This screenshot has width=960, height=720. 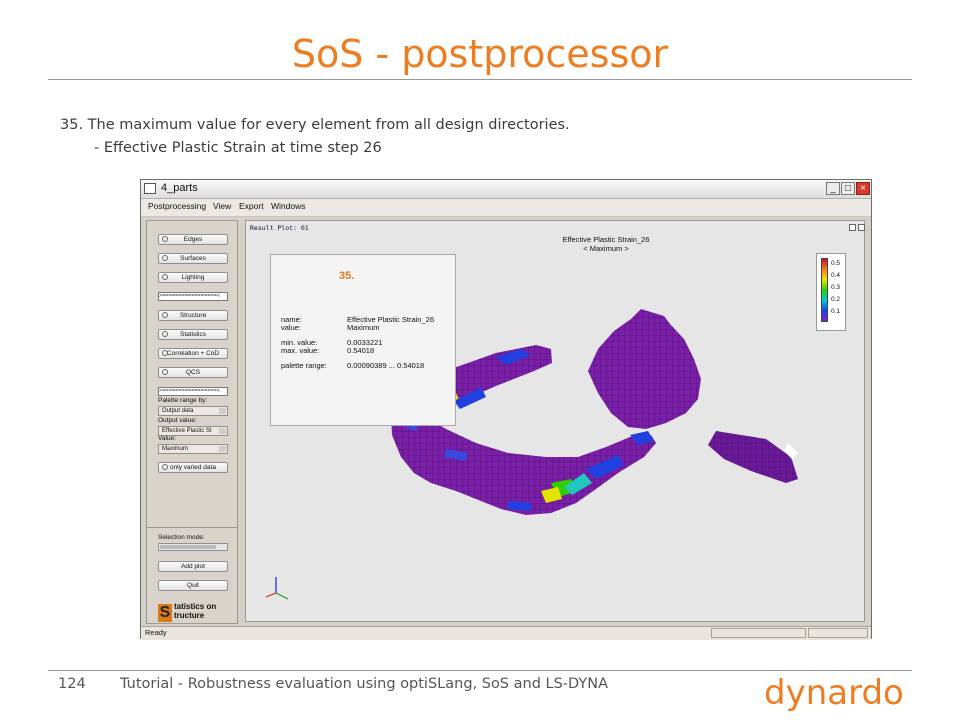 What do you see at coordinates (836, 299) in the screenshot?
I see `legend-tick: 0.2` at bounding box center [836, 299].